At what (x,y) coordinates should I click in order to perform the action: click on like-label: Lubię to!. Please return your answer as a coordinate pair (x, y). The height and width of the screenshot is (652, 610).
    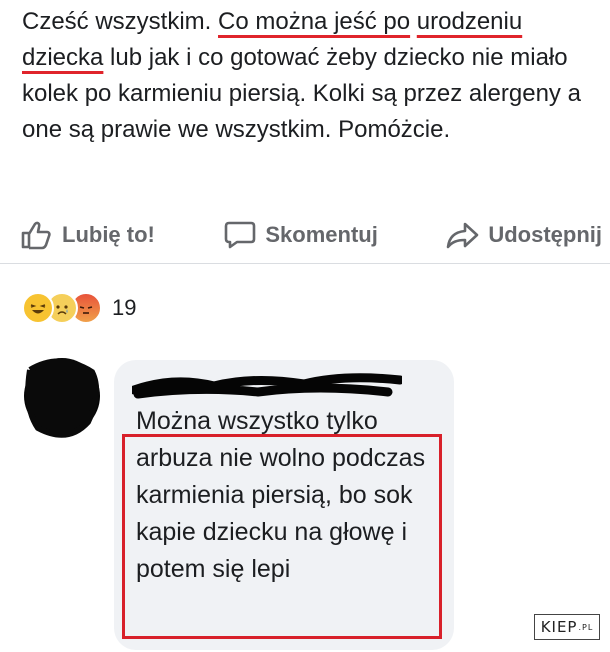
    Looking at the image, I should click on (108, 234).